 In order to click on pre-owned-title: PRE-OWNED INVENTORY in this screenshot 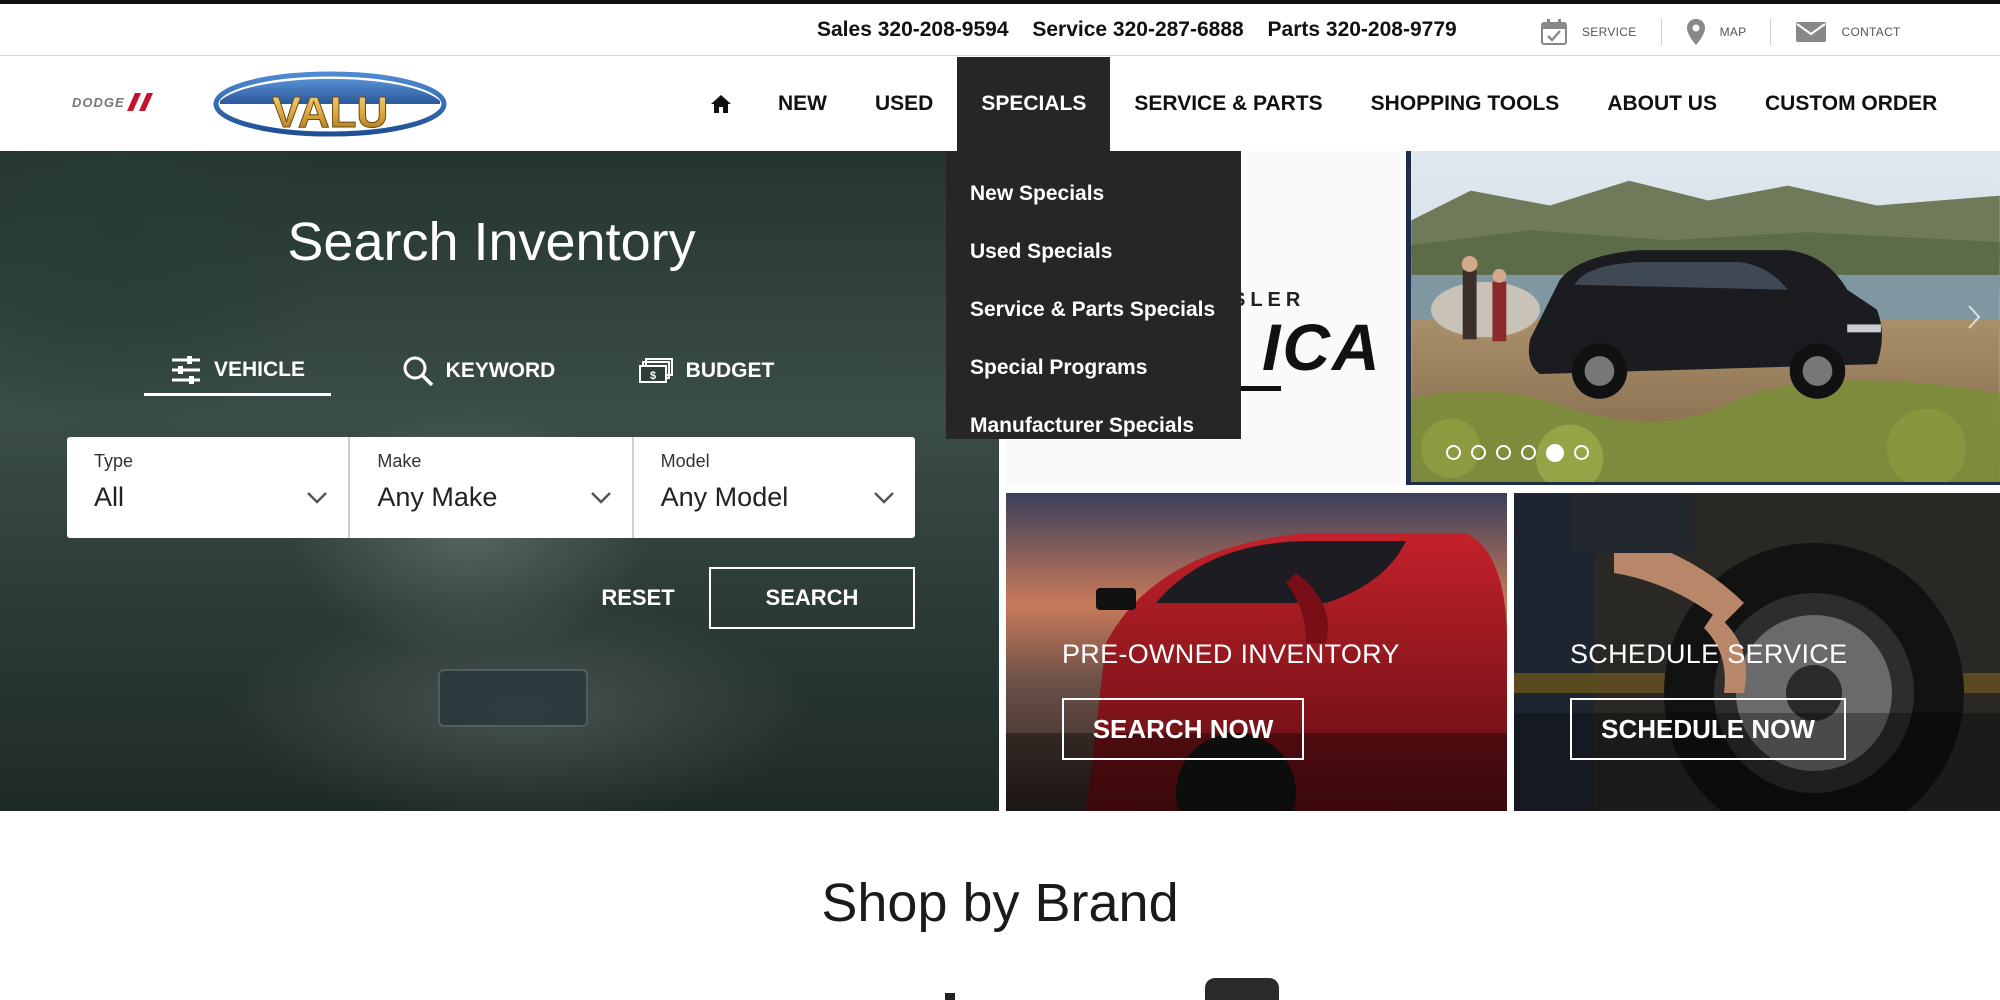, I will do `click(1231, 654)`.